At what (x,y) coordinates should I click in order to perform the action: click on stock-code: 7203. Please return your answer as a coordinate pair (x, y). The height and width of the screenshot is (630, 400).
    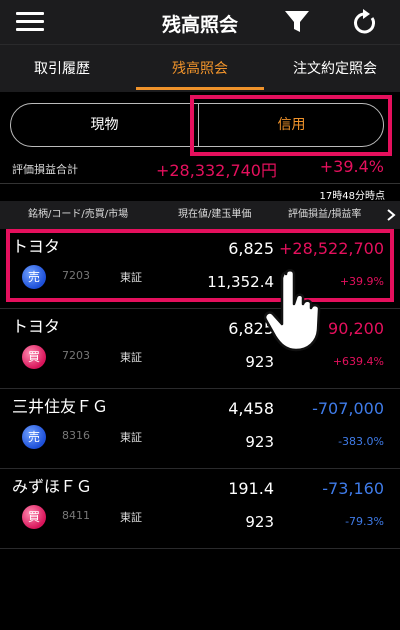
    Looking at the image, I should click on (76, 355).